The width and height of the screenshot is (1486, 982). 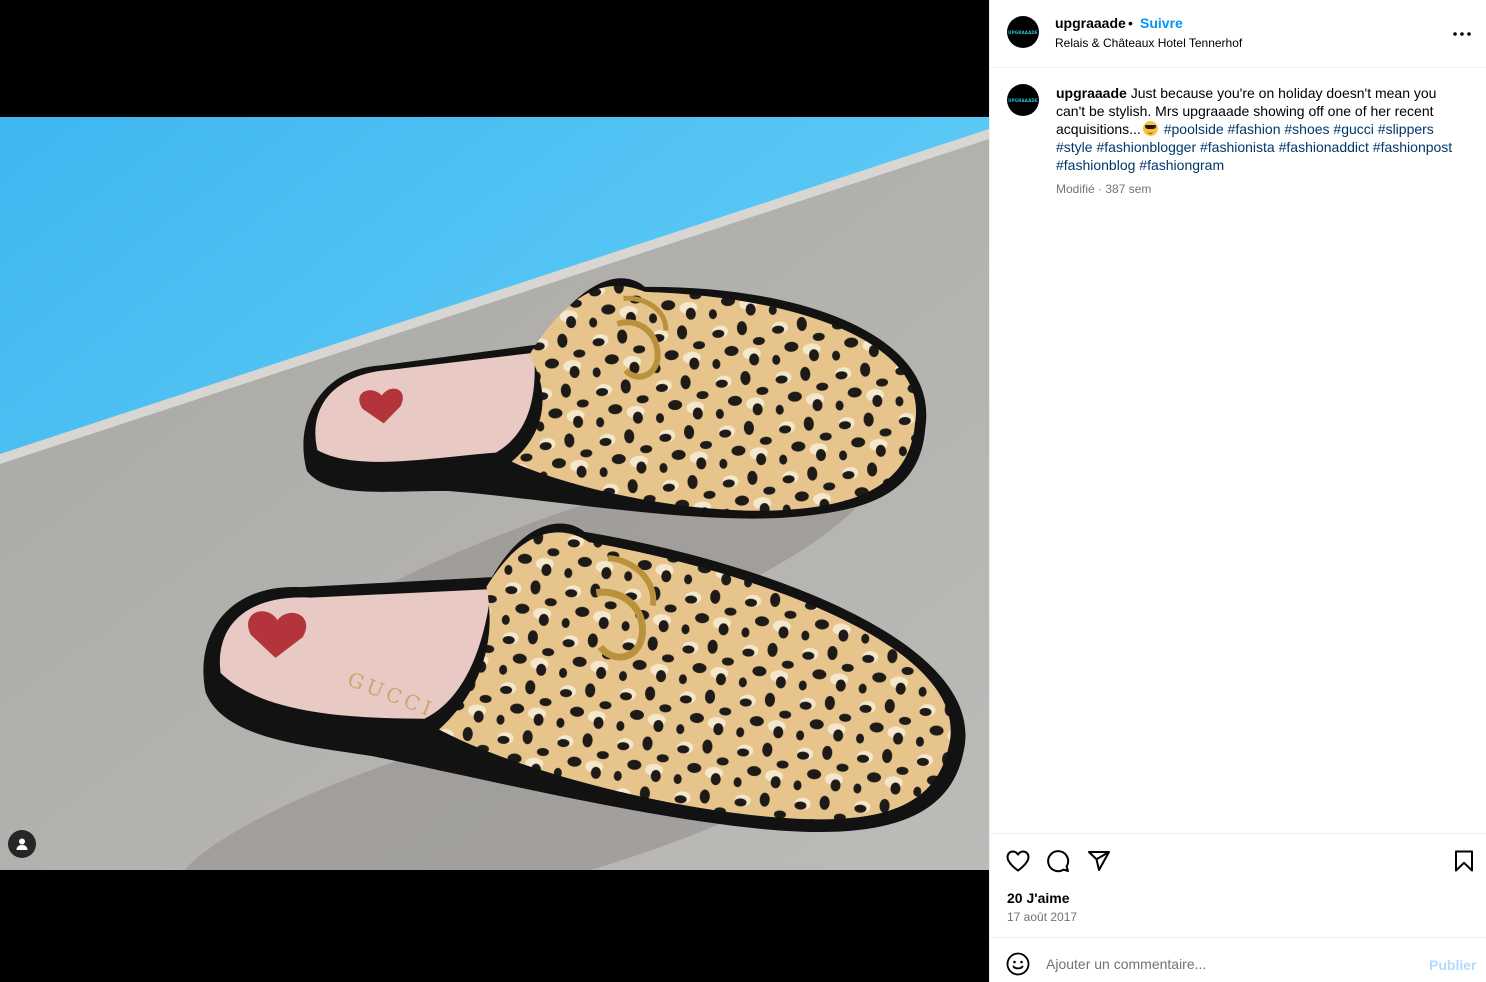 What do you see at coordinates (1146, 147) in the screenshot?
I see `hashtag-link: #fashionblogger` at bounding box center [1146, 147].